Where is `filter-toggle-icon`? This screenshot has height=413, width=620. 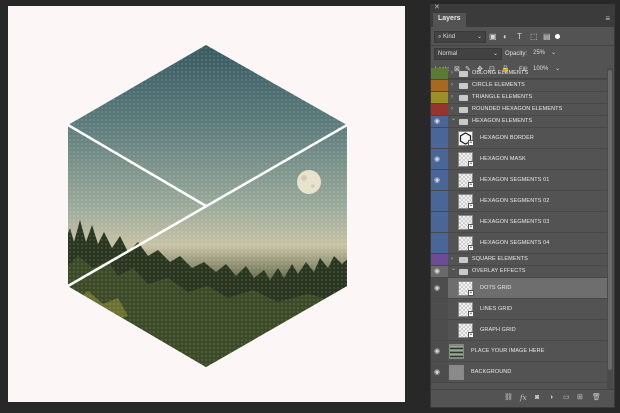
filter-toggle-icon is located at coordinates (557, 36).